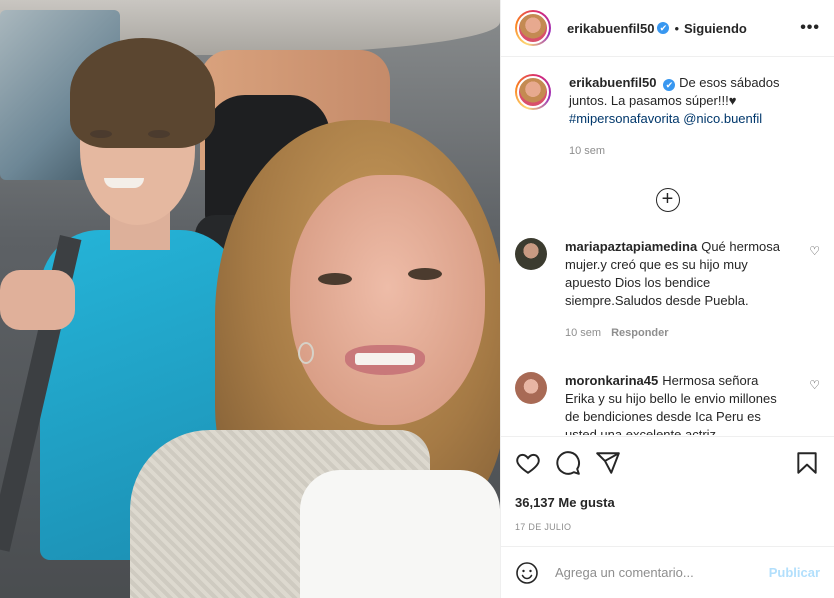 This screenshot has width=834, height=598. I want to click on likes-count: 36,137 Me gusta, so click(667, 502).